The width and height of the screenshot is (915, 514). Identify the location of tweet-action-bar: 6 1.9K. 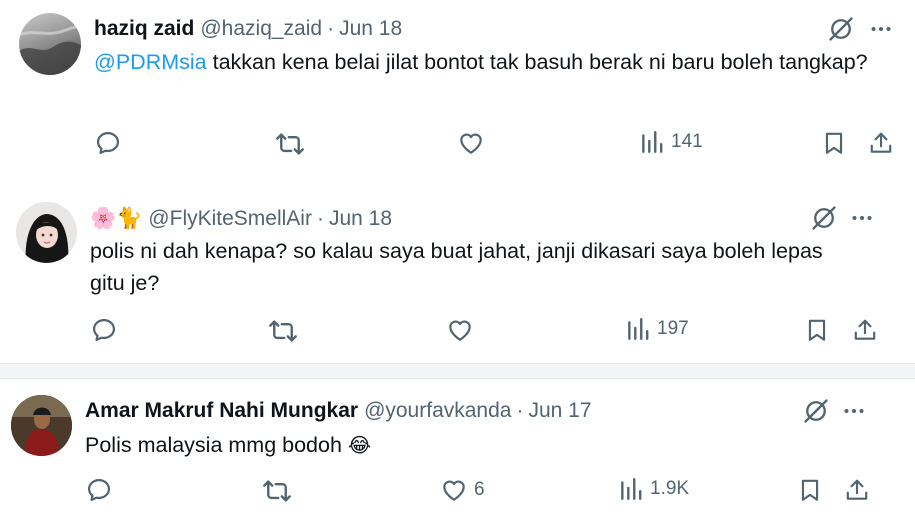
(457, 491).